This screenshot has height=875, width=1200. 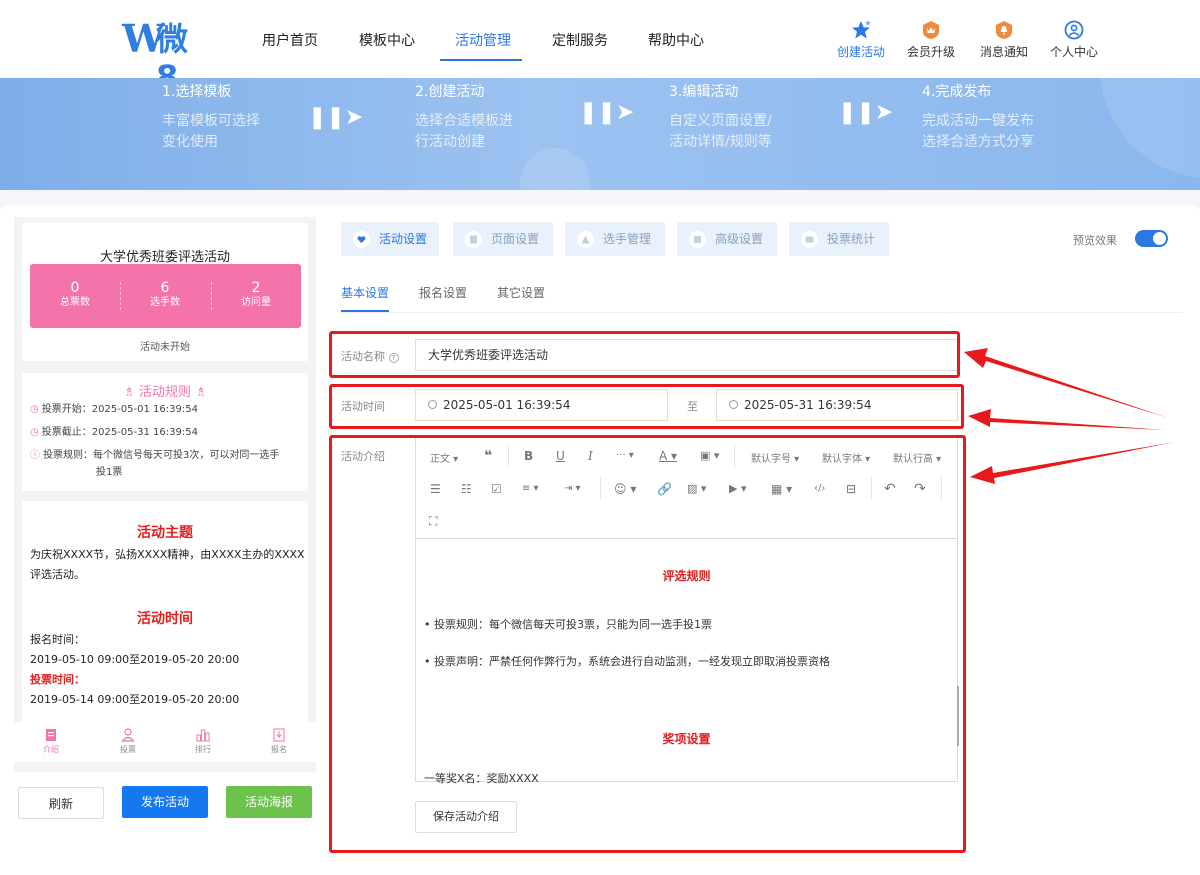 I want to click on annotation-arrows, so click(x=1069, y=416).